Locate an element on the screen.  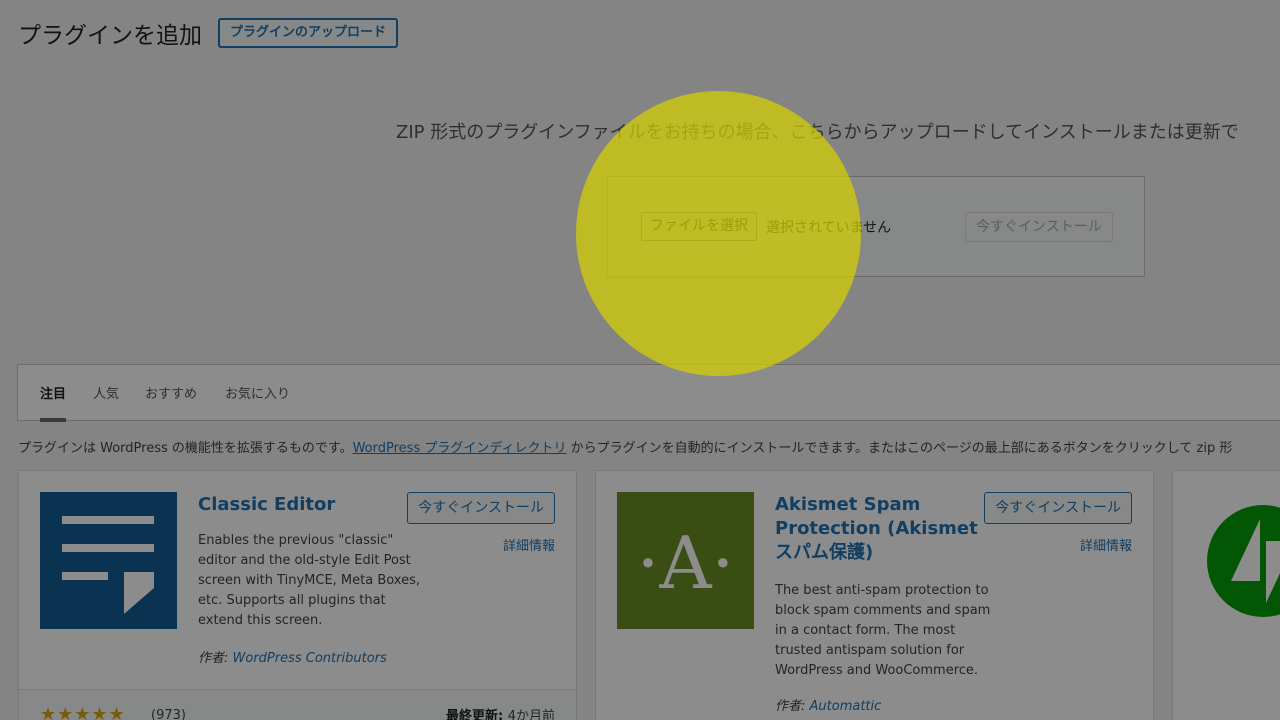
plugin-author: 作者: WordPress Contributors is located at coordinates (292, 656).